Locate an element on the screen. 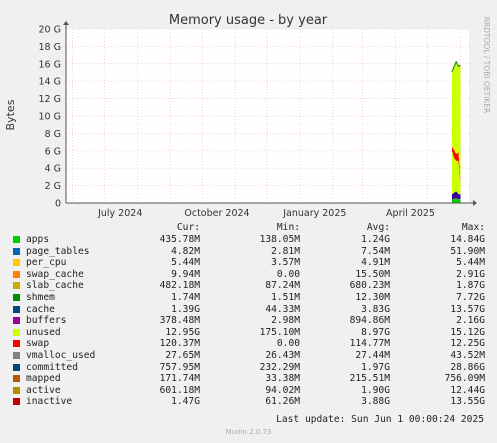 The image size is (497, 443). legend-max: 43.52M is located at coordinates (467, 355).